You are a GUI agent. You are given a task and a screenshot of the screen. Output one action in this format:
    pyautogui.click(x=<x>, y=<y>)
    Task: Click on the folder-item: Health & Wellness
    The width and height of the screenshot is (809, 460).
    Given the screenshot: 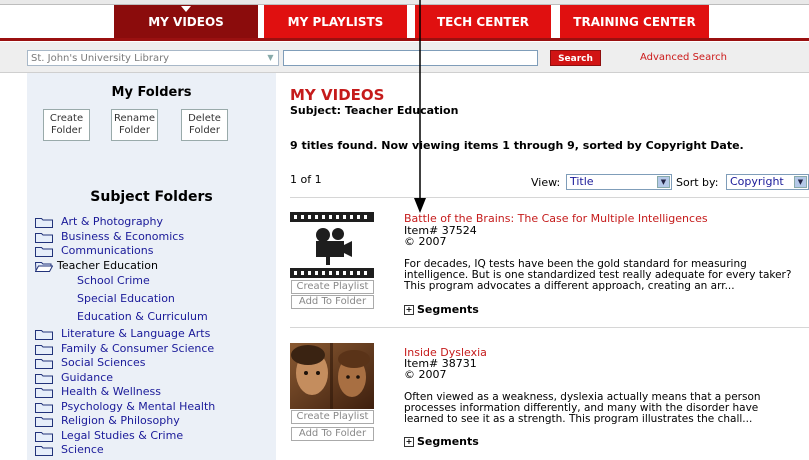 What is the action you would take?
    pyautogui.click(x=155, y=392)
    